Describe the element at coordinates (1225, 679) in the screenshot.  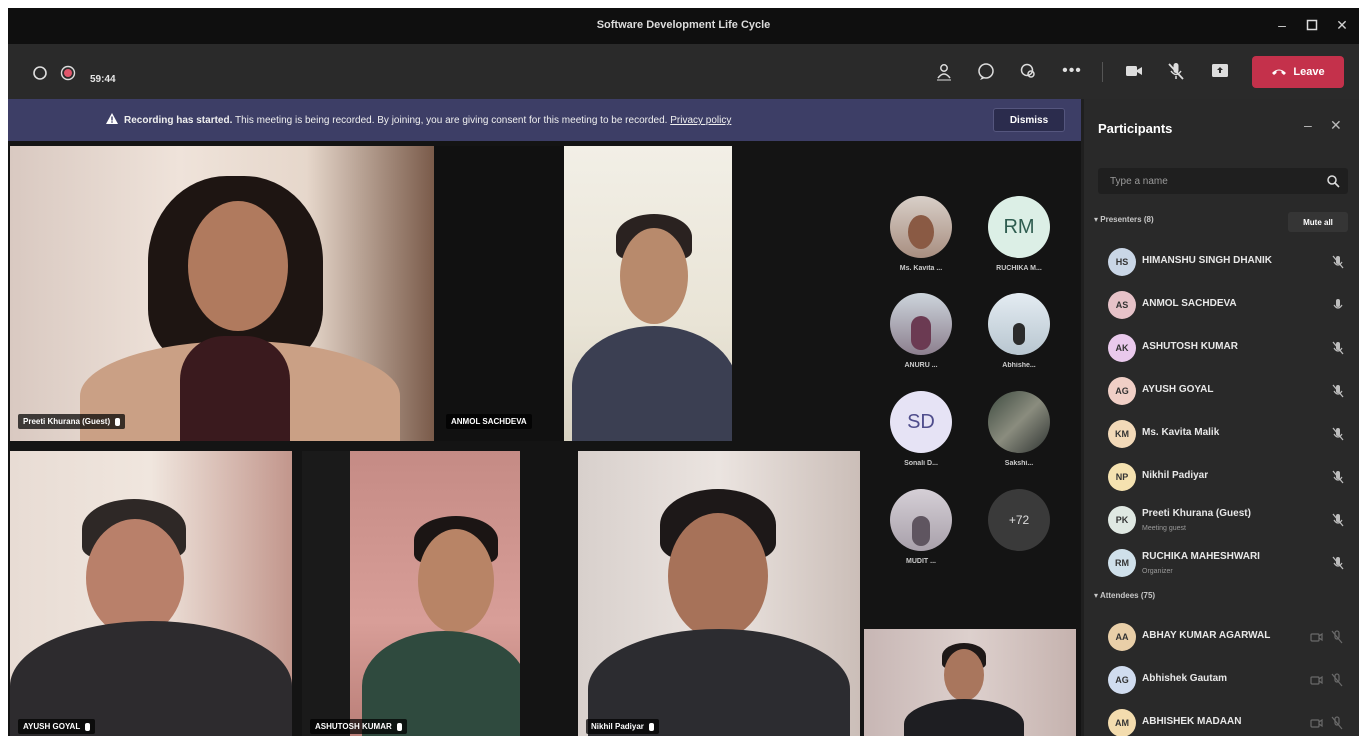
I see `participant-row: AG Abhishek Gautam` at that location.